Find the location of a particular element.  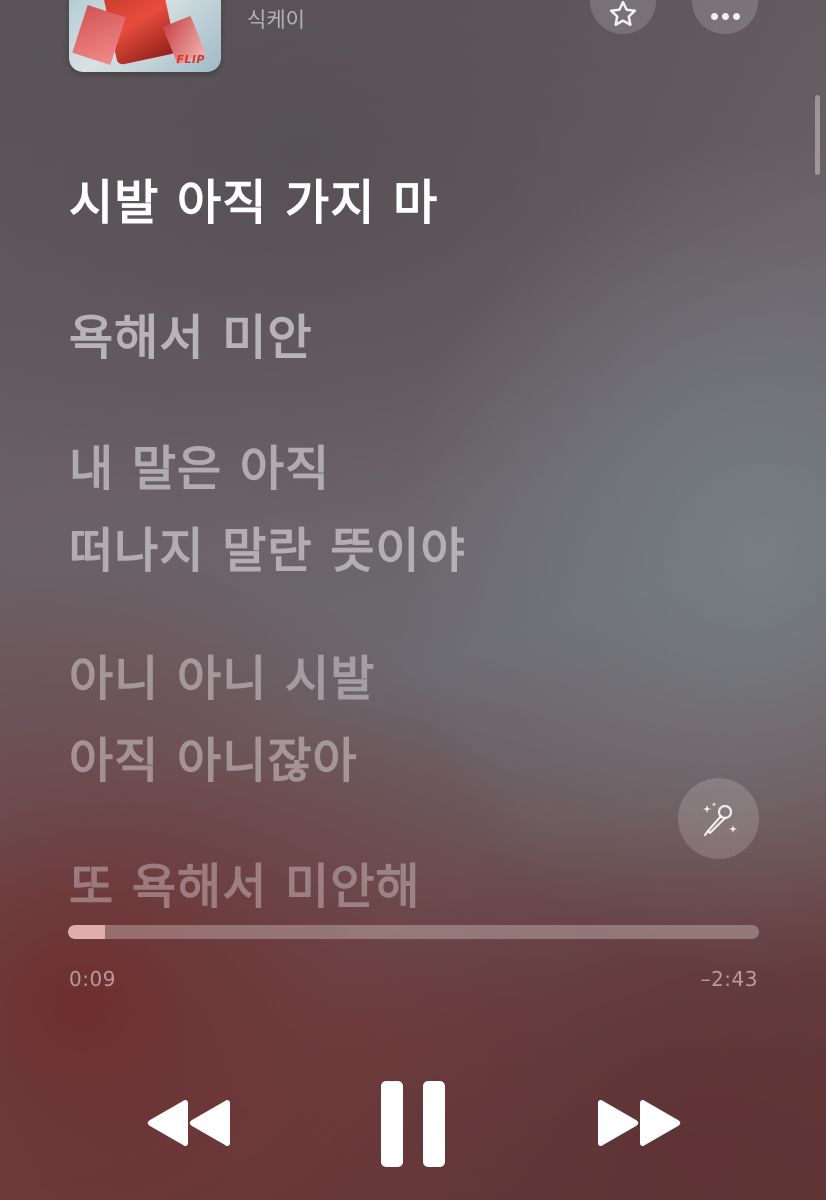

artist-name: 식케이 is located at coordinates (276, 19).